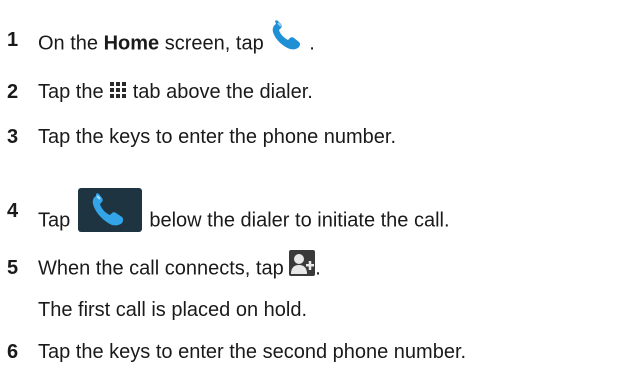  I want to click on step-text: screen, tap, so click(214, 43).